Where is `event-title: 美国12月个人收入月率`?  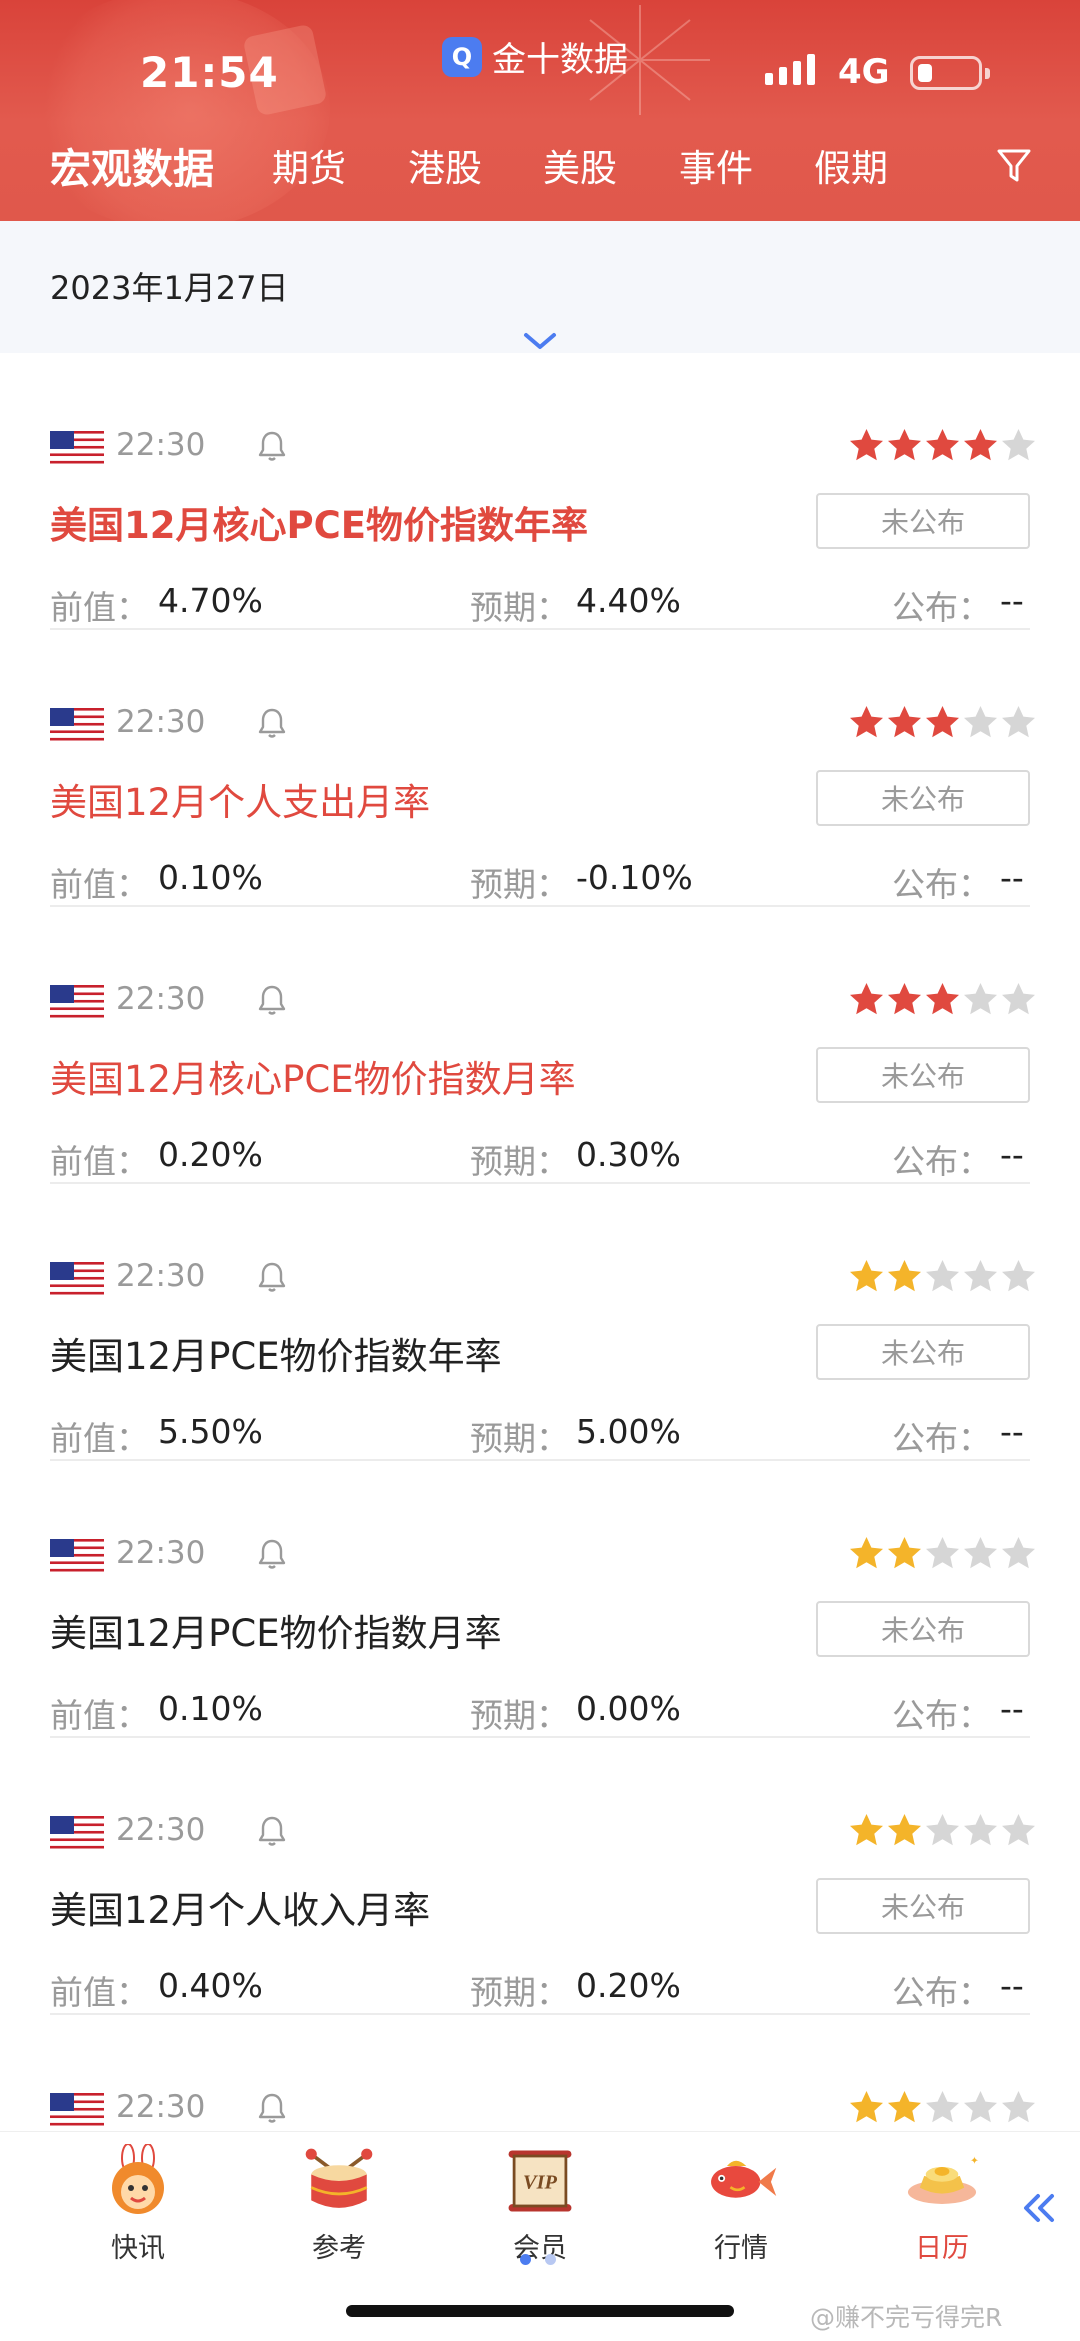
event-title: 美国12月个人收入月率 is located at coordinates (240, 1910).